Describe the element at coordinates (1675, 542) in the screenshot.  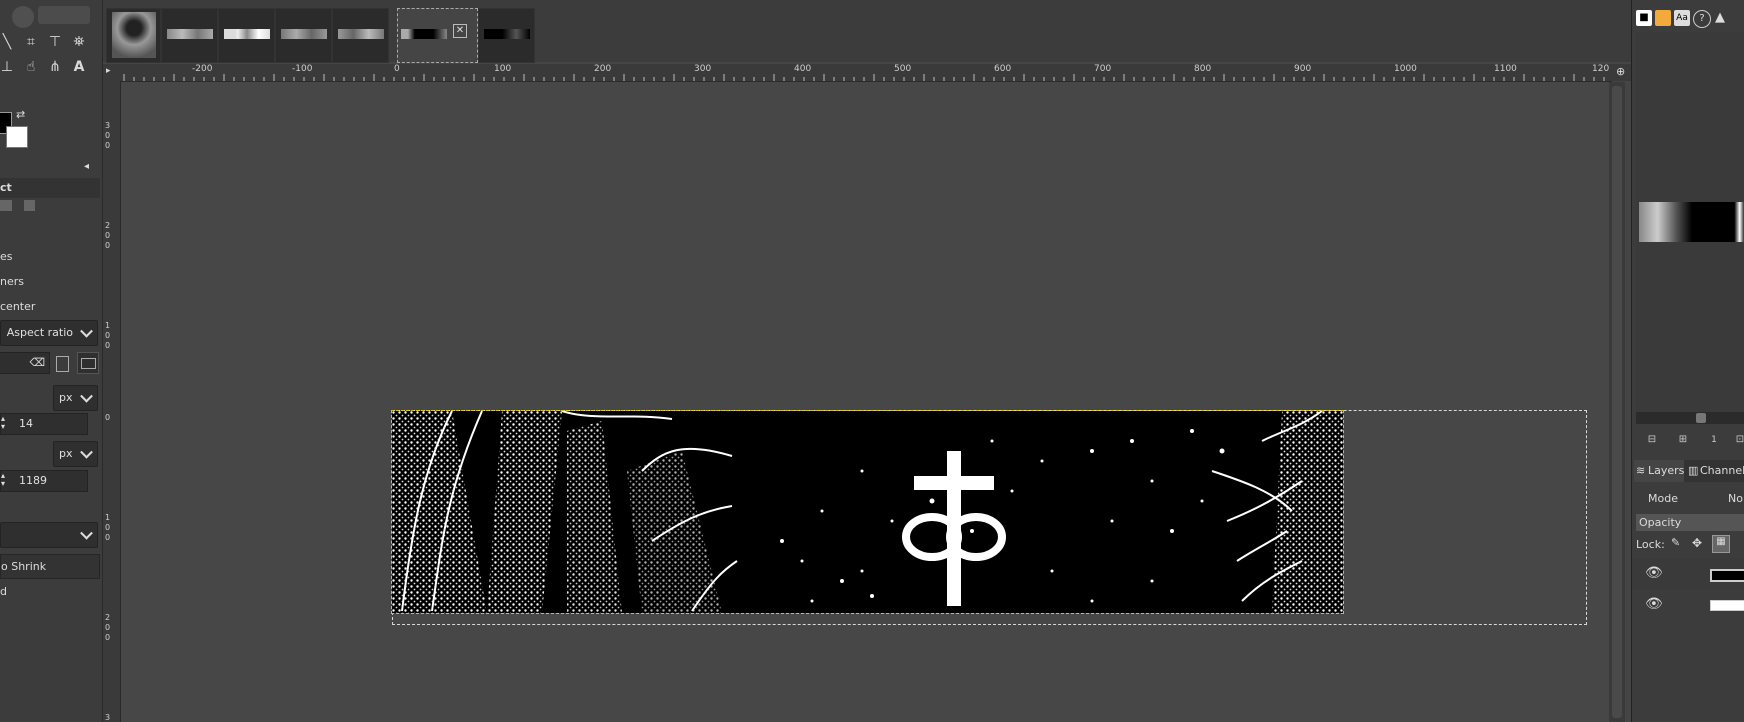
I see `lock-pixels-icon: ✎` at that location.